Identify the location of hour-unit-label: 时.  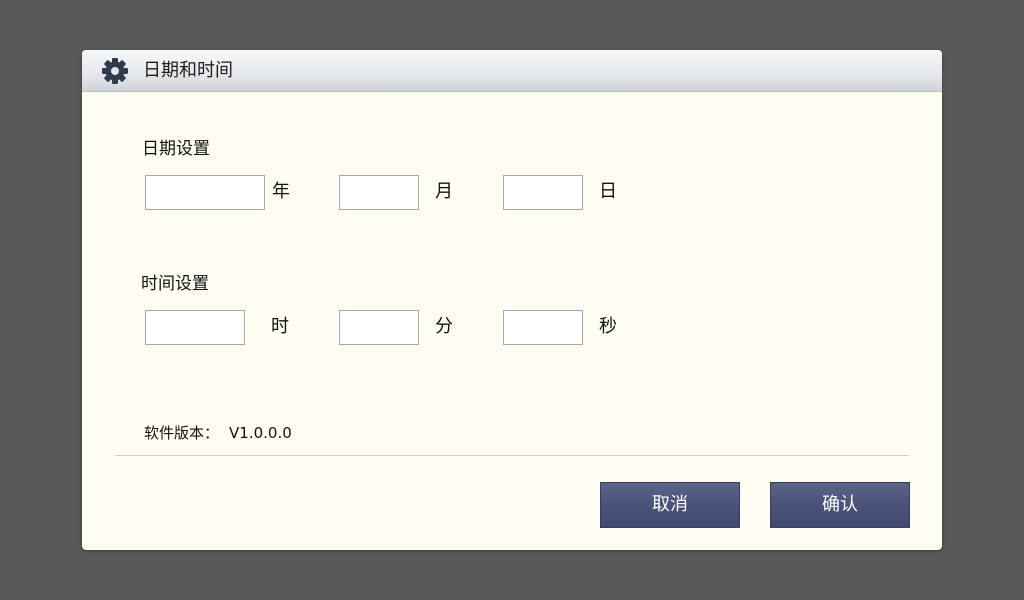
(280, 326).